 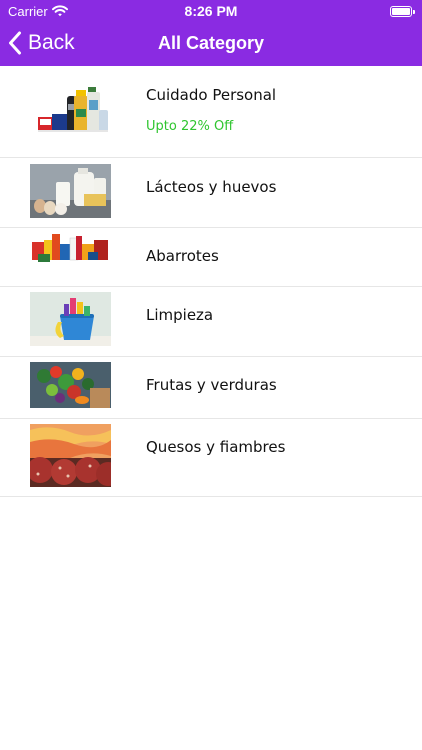 I want to click on category-row: Cuidado Personal Upto 22% Off, so click(x=211, y=112).